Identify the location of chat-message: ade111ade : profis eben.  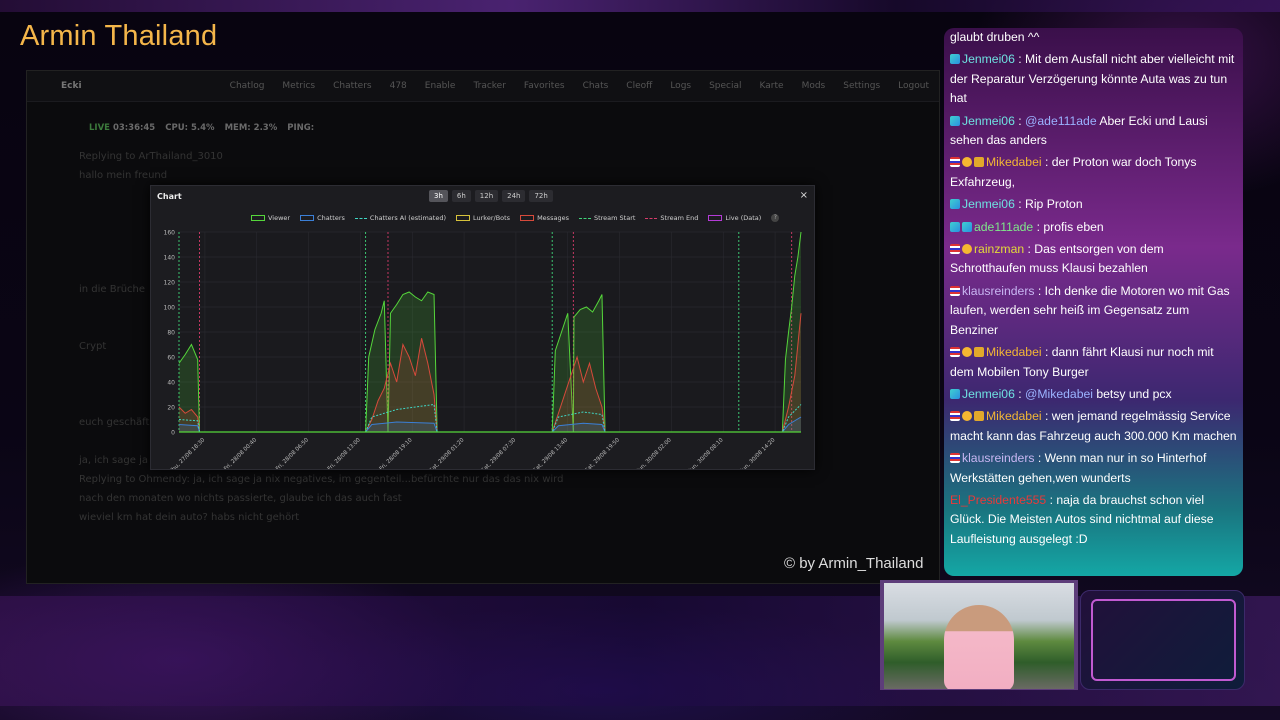
(1095, 227).